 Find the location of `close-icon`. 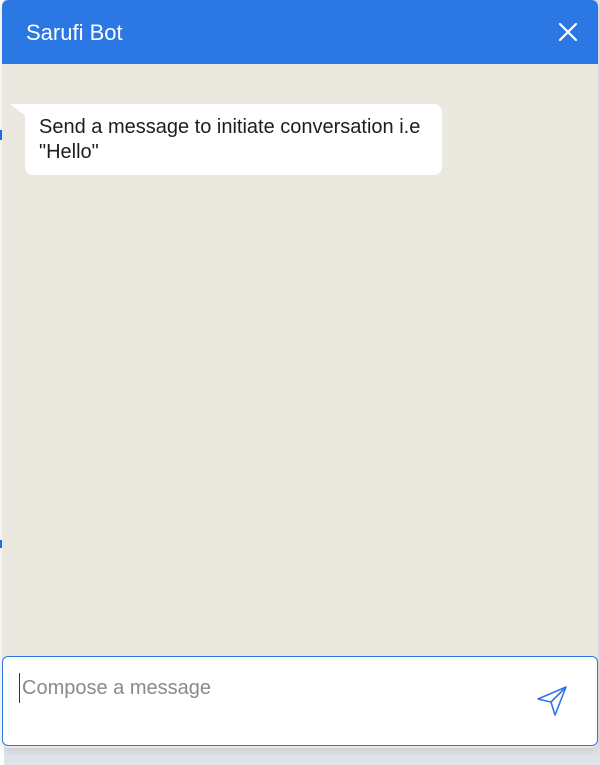

close-icon is located at coordinates (568, 32).